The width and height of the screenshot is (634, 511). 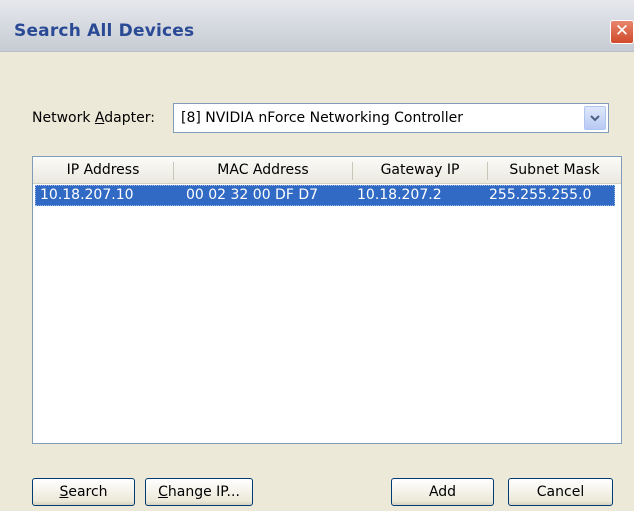 I want to click on column-header-gateway: Gateway IP, so click(x=420, y=170).